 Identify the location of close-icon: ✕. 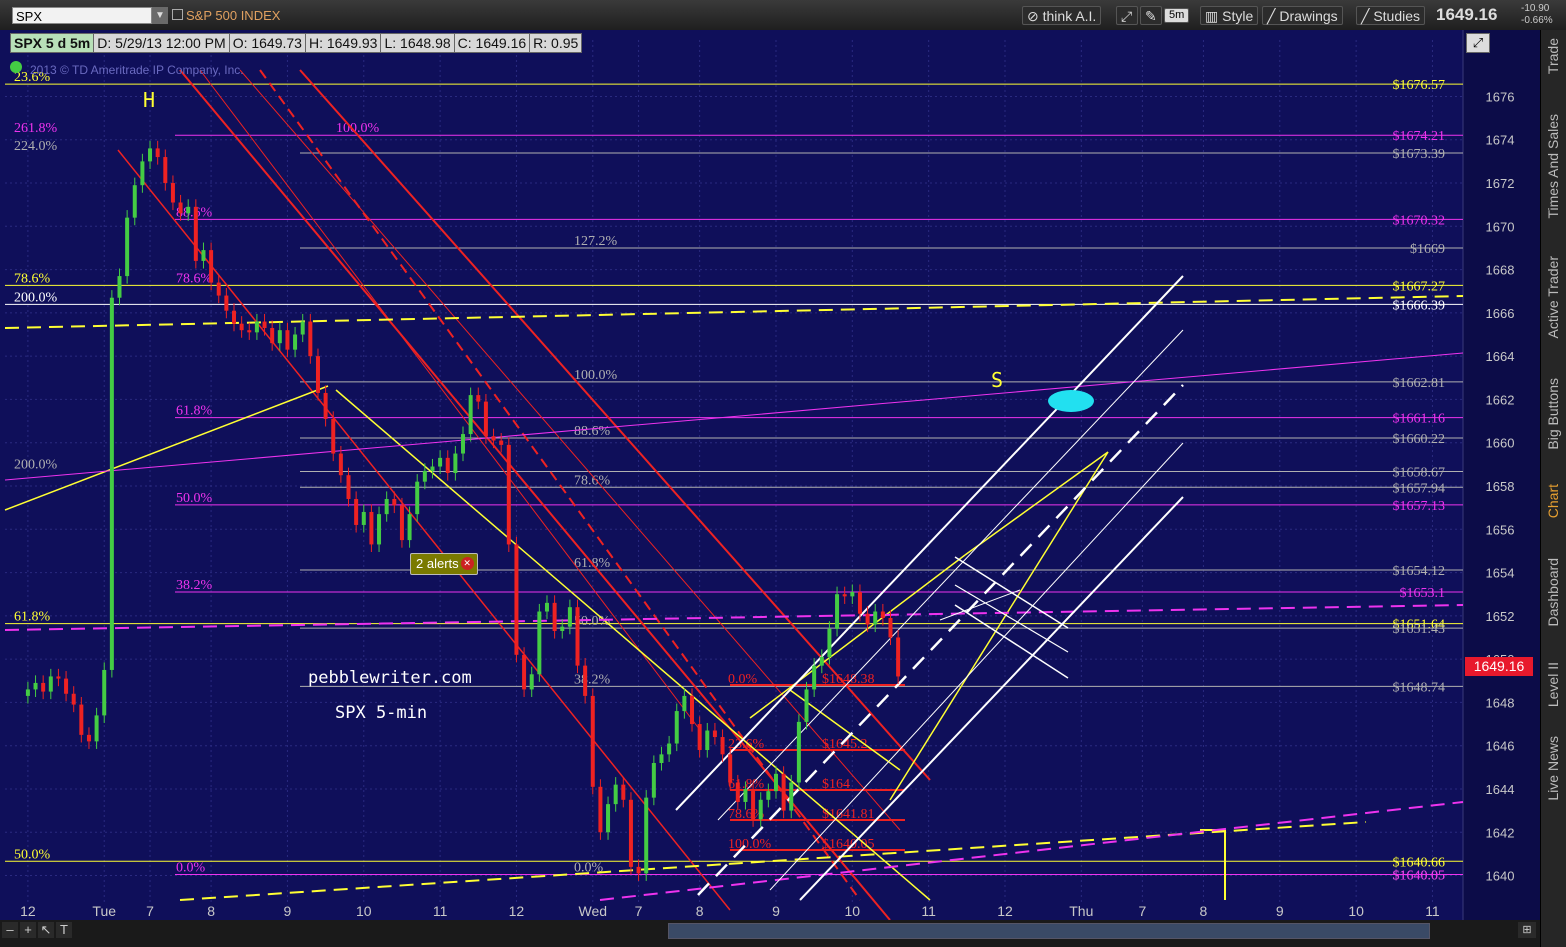
(467, 563).